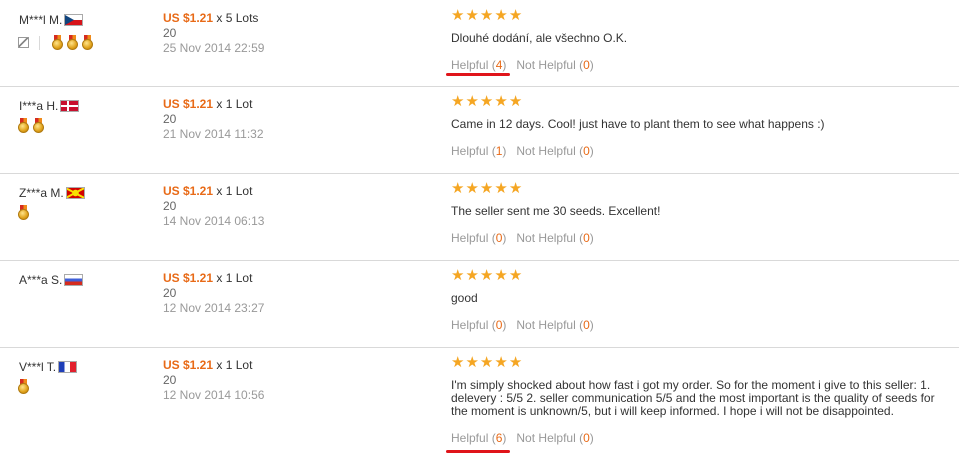 This screenshot has height=462, width=959. I want to click on review-date: 12 Nov 2014 23:27, so click(214, 308).